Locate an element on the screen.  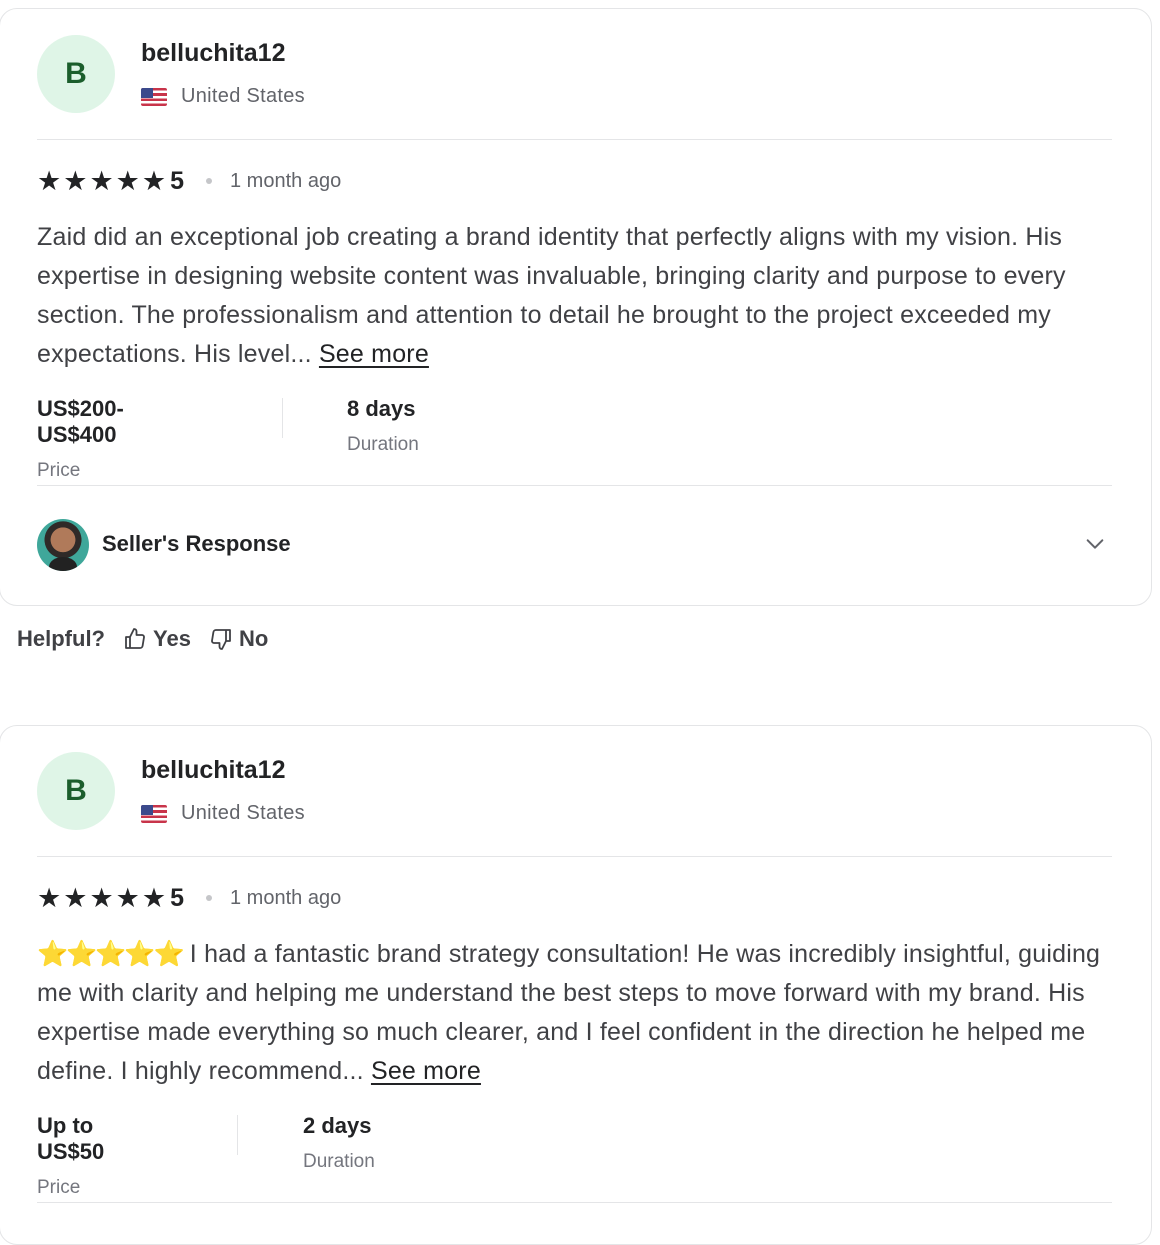
yes-label: Yes is located at coordinates (172, 638).